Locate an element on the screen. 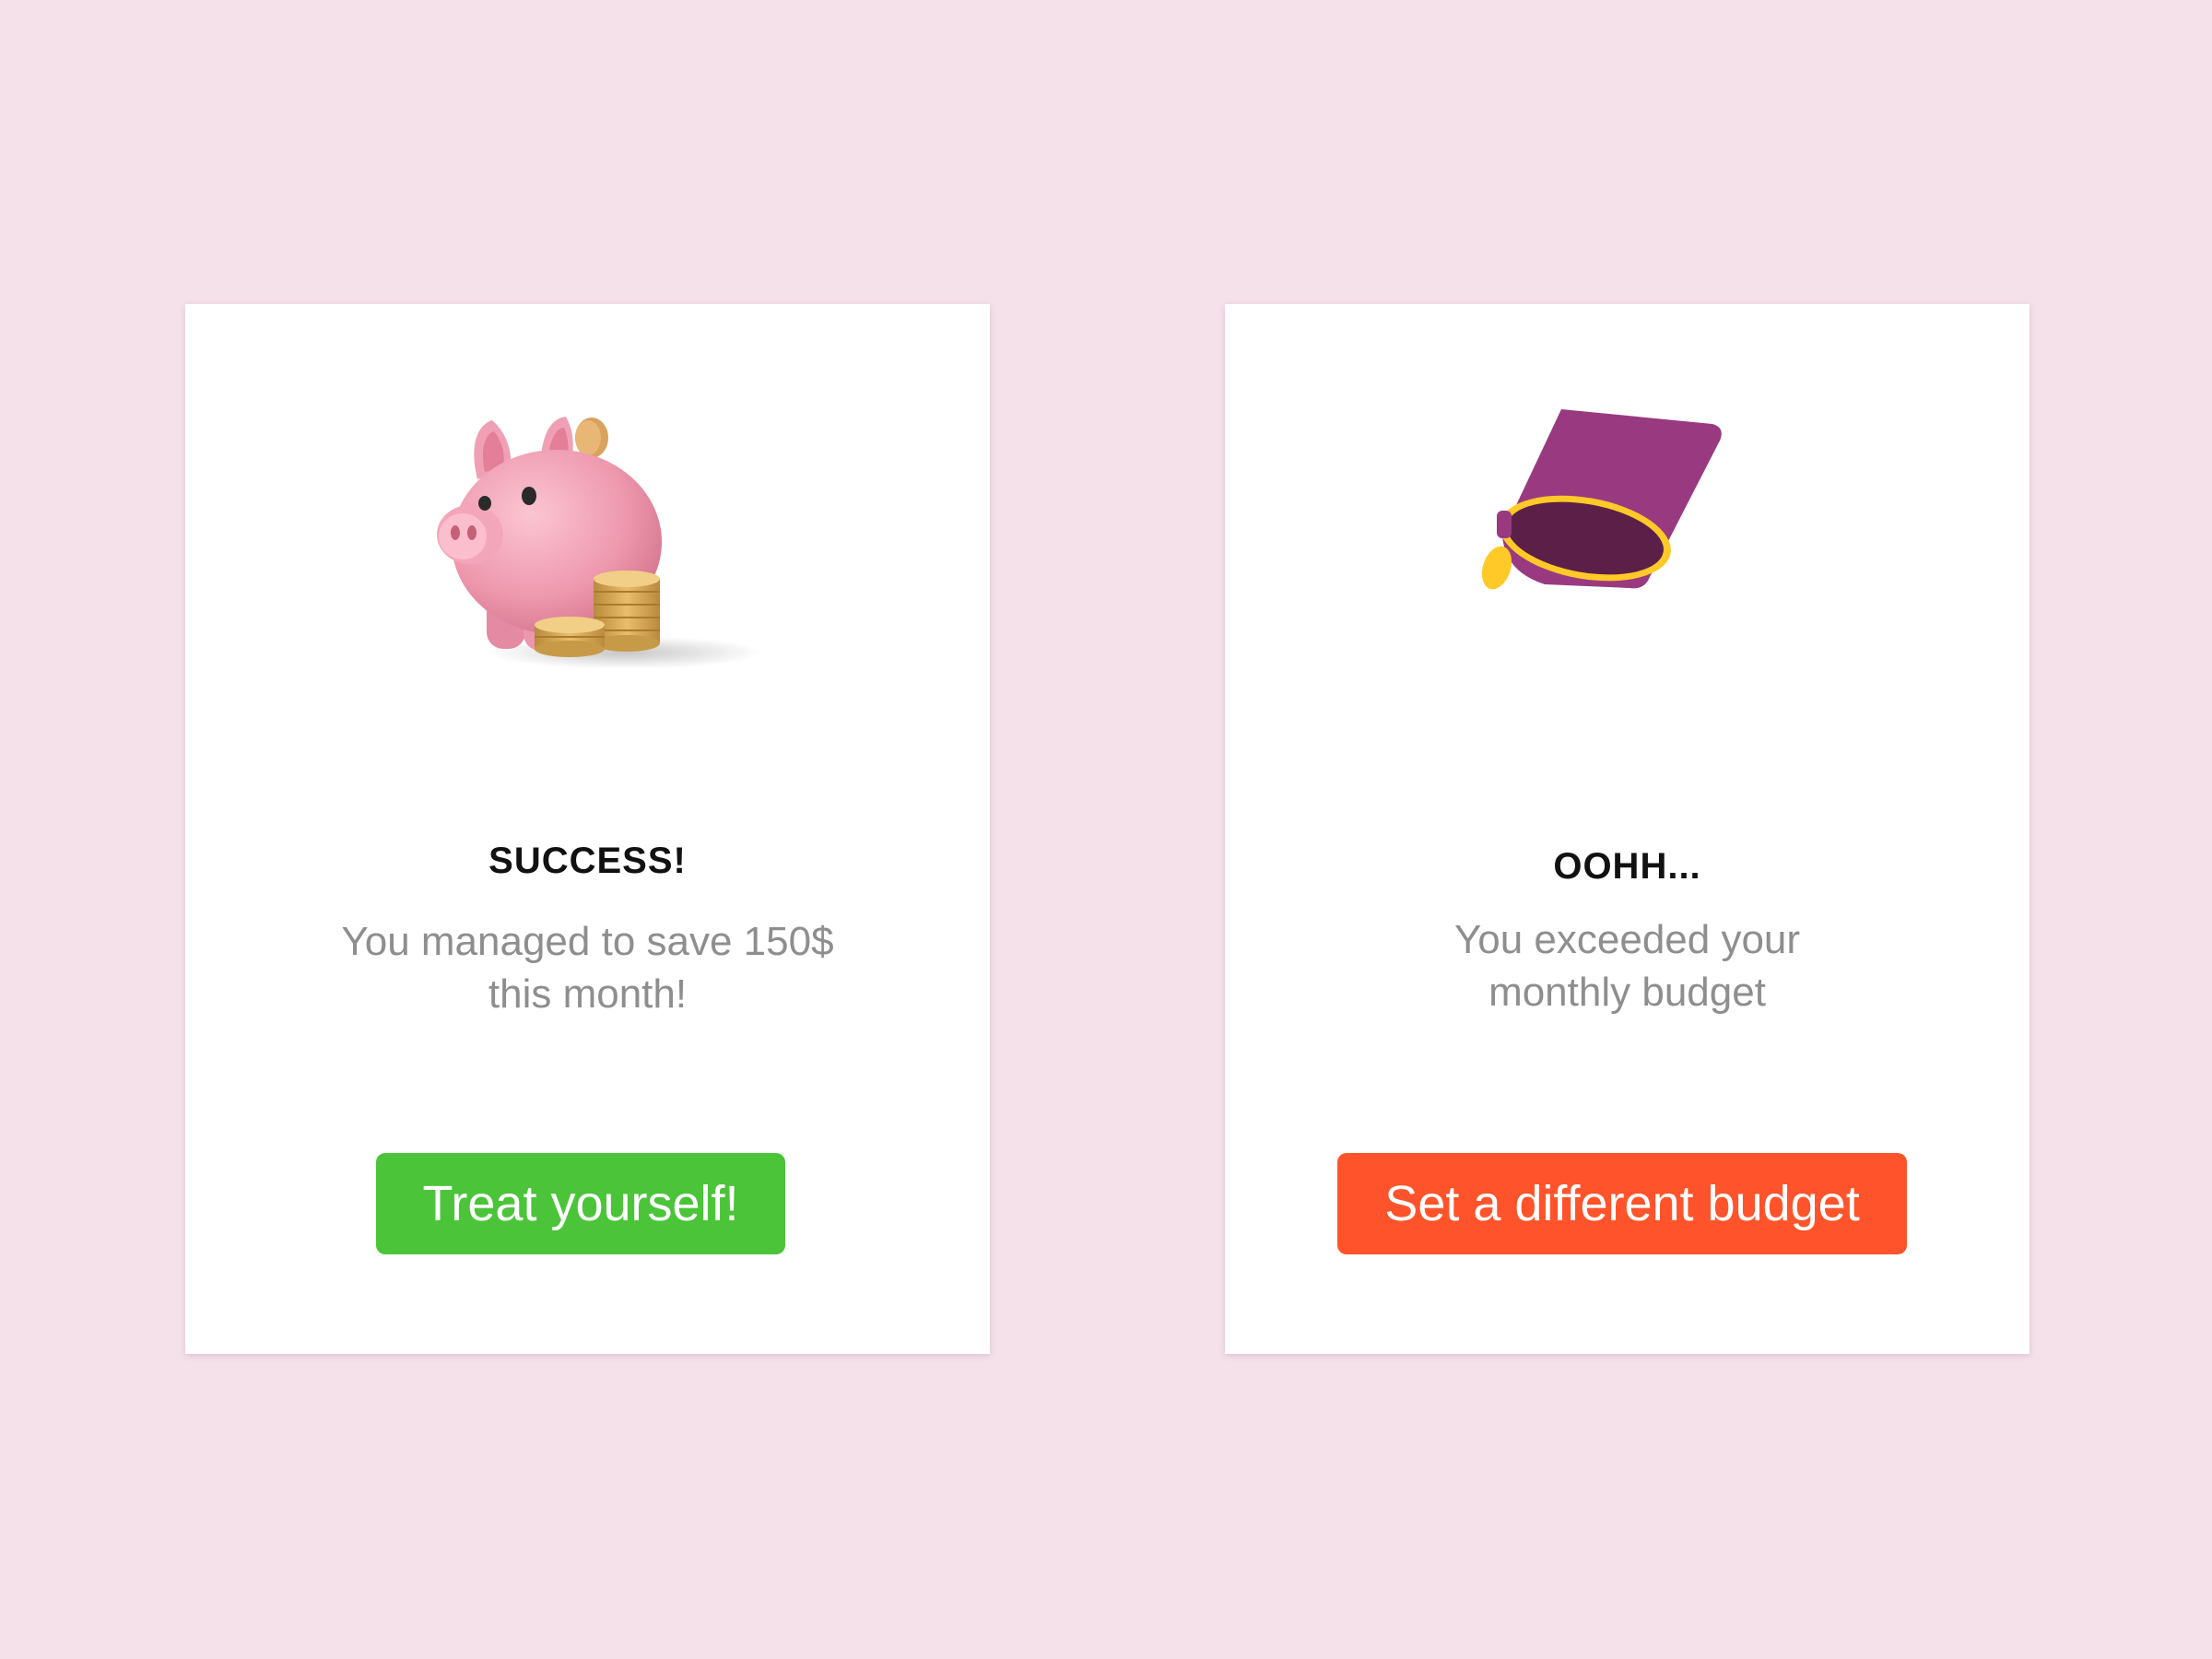 Image resolution: width=2212 pixels, height=1659 pixels. wallet-icon is located at coordinates (1601, 499).